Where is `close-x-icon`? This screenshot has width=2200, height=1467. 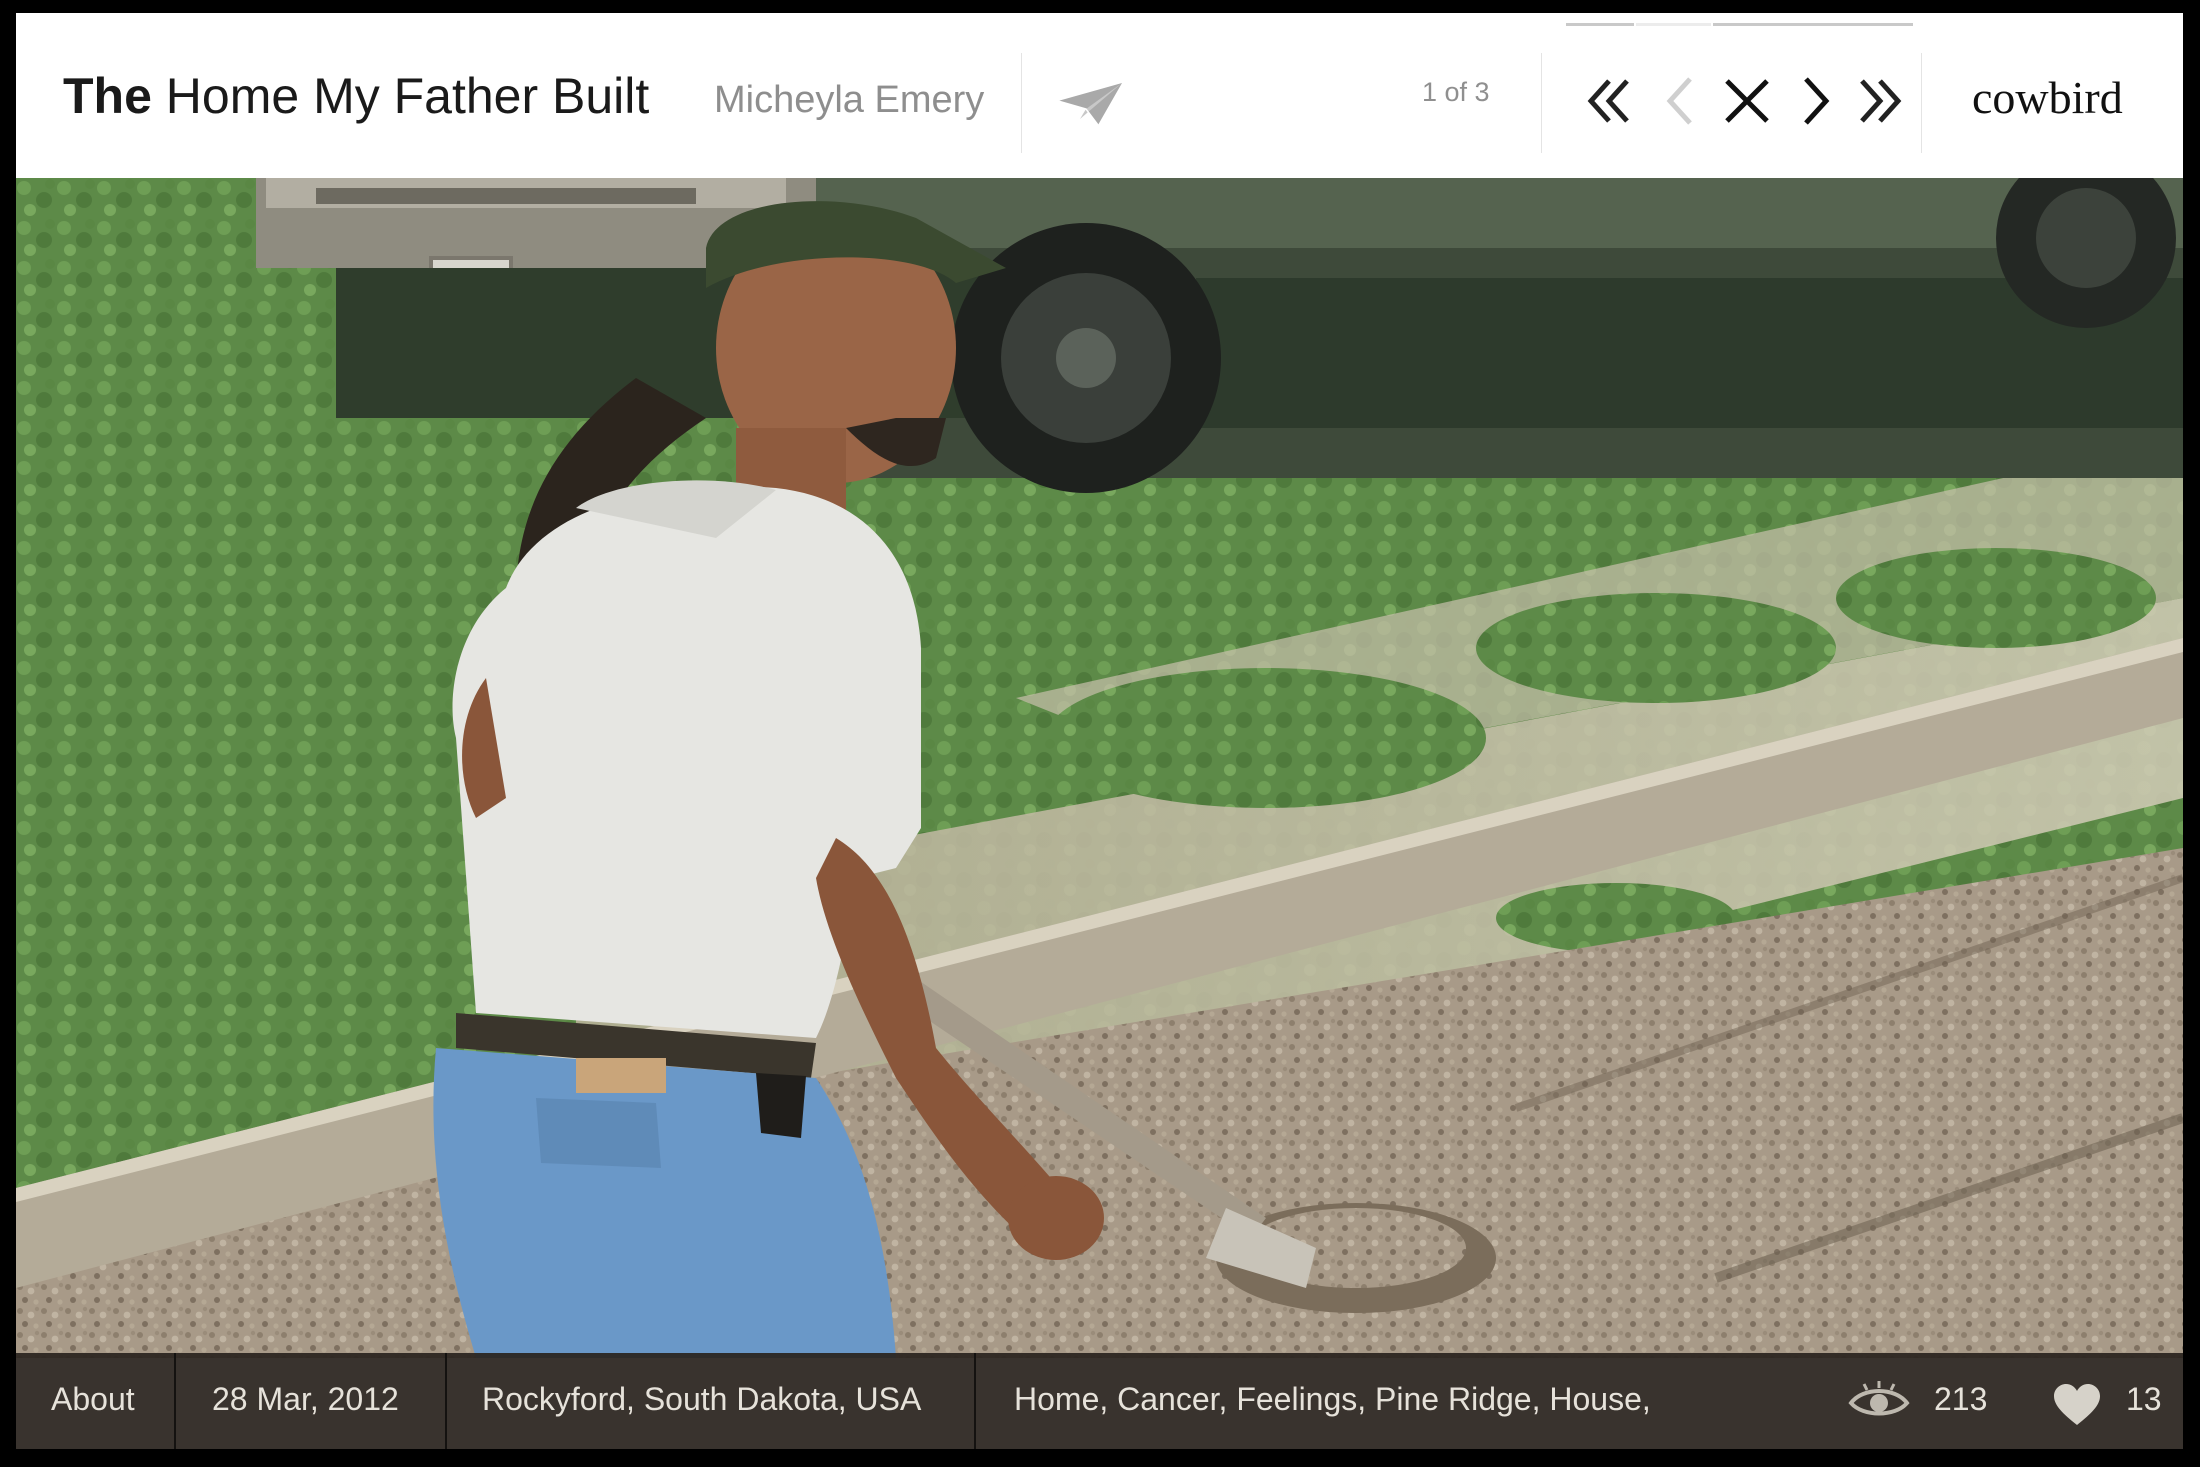
close-x-icon is located at coordinates (1747, 101).